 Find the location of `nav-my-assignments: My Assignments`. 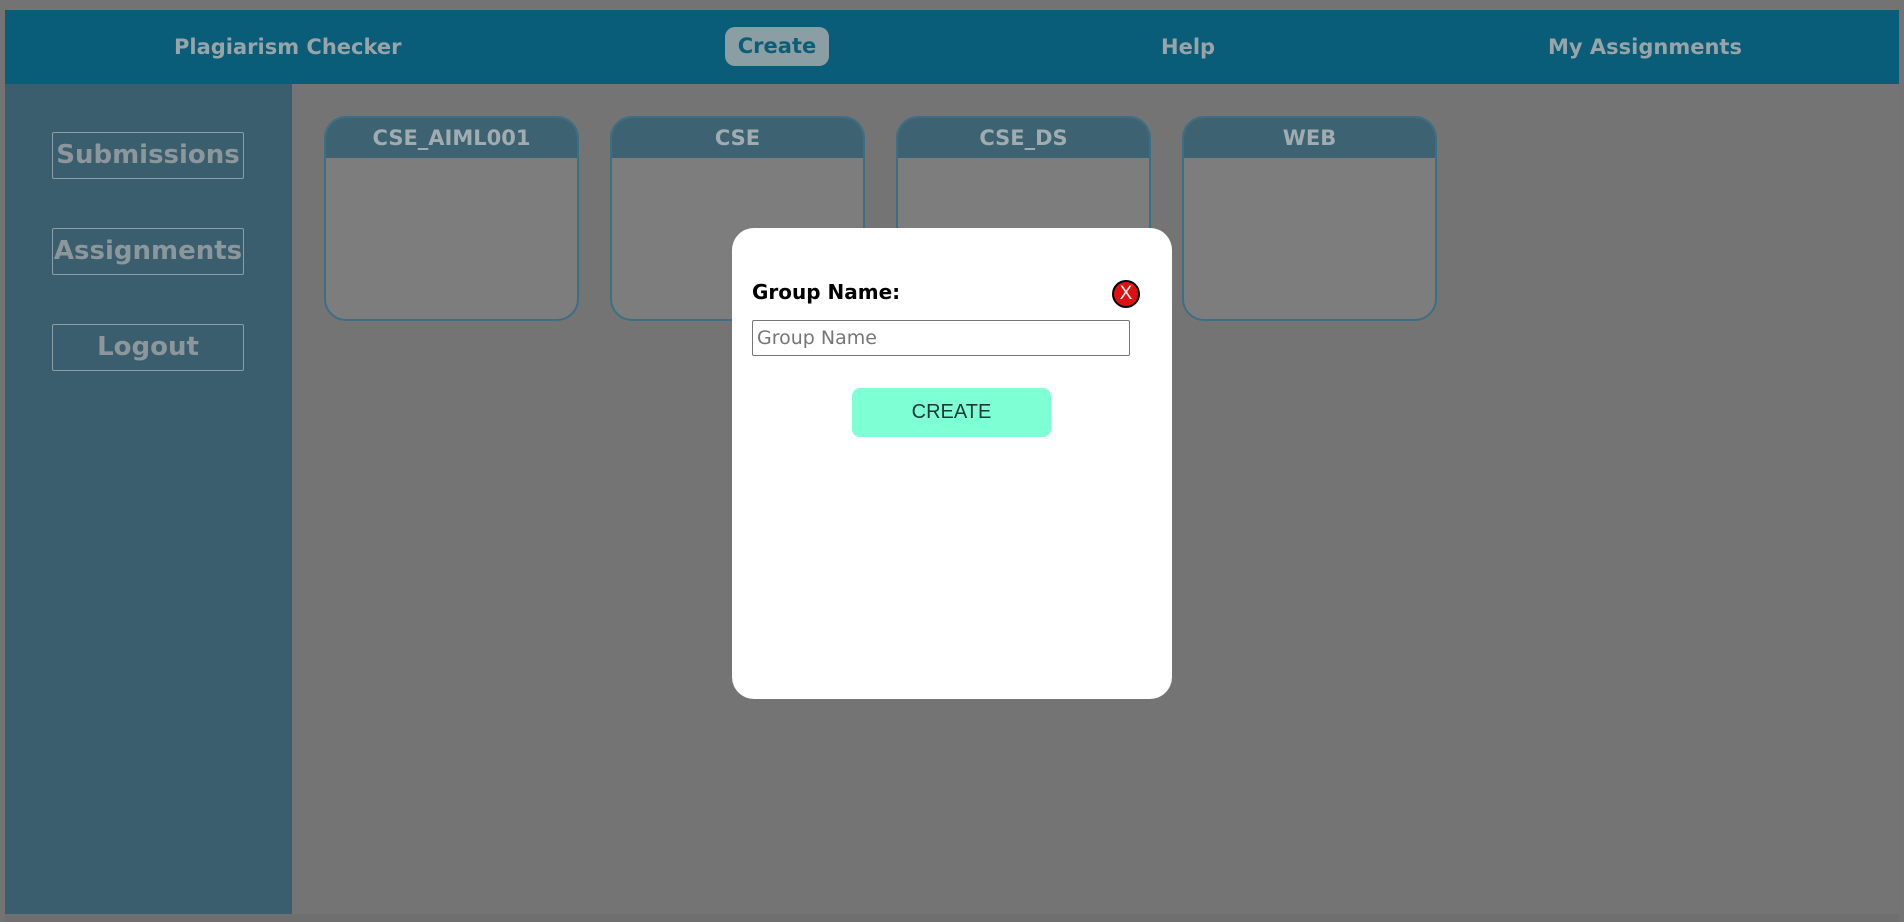

nav-my-assignments: My Assignments is located at coordinates (1645, 47).